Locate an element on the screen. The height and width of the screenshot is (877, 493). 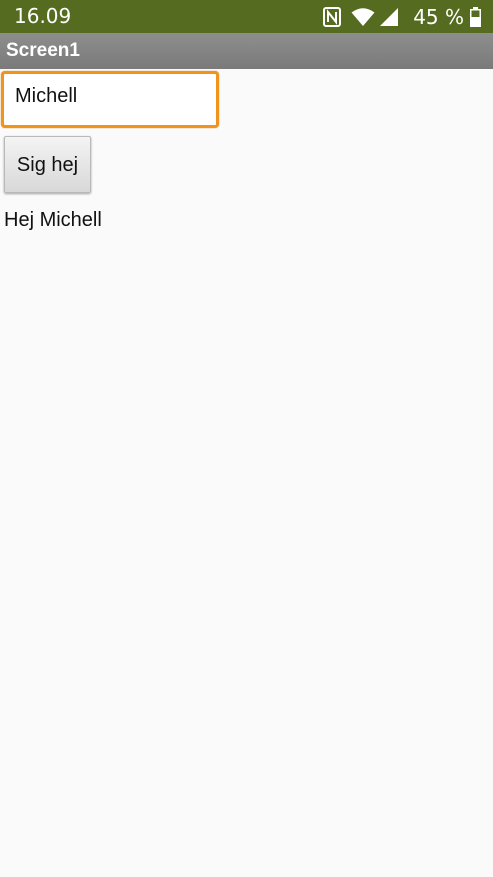
name-input: Michell is located at coordinates (110, 99).